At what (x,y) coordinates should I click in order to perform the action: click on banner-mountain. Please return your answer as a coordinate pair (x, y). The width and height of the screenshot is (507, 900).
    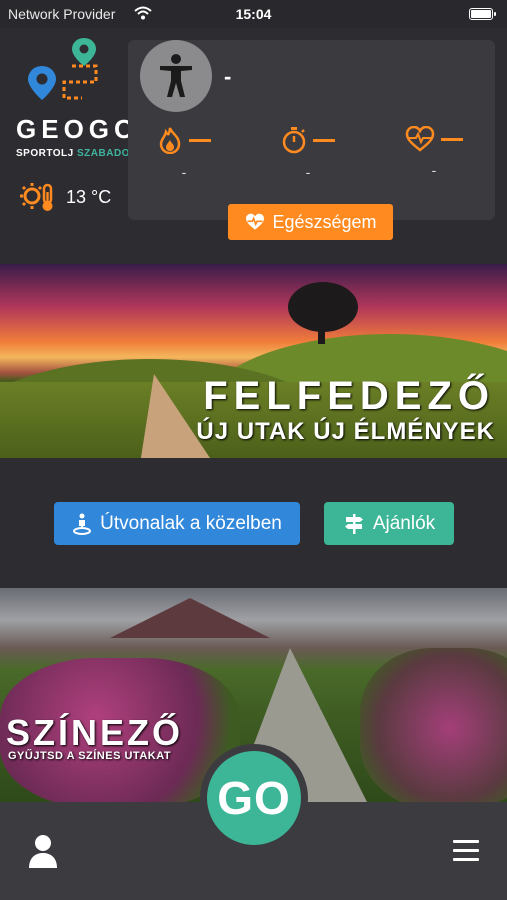
    Looking at the image, I should click on (190, 618).